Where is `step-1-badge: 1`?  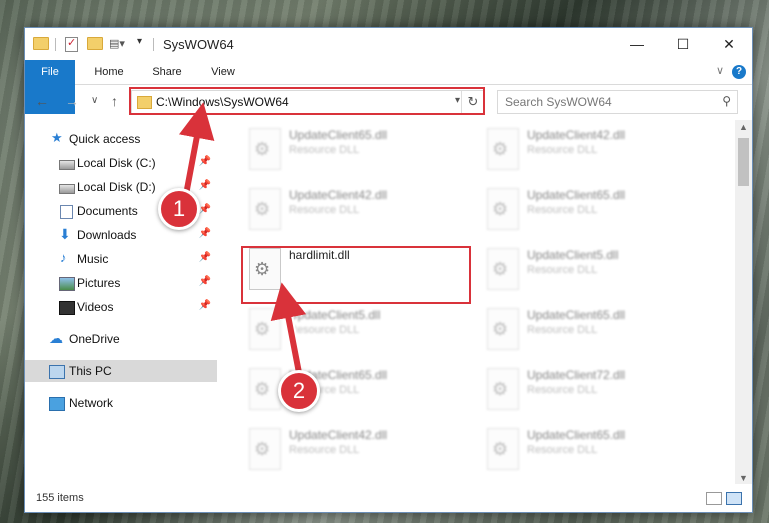
step-1-badge: 1 is located at coordinates (179, 209).